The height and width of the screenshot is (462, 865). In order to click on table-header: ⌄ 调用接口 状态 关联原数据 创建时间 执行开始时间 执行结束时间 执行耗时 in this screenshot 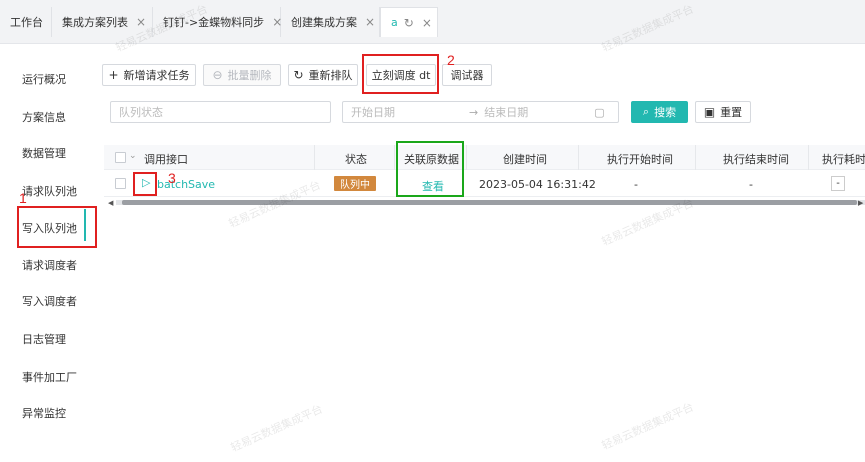, I will do `click(484, 157)`.